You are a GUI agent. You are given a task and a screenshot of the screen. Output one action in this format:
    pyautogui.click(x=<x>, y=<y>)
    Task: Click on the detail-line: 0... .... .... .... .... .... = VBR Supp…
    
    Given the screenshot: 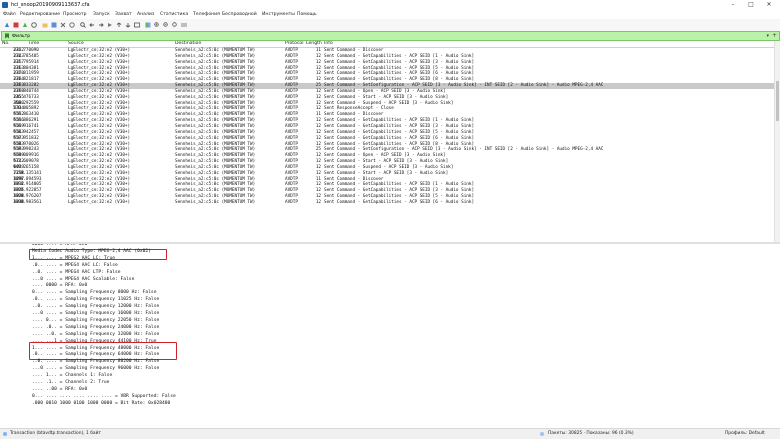 What is the action you would take?
    pyautogui.click(x=104, y=397)
    